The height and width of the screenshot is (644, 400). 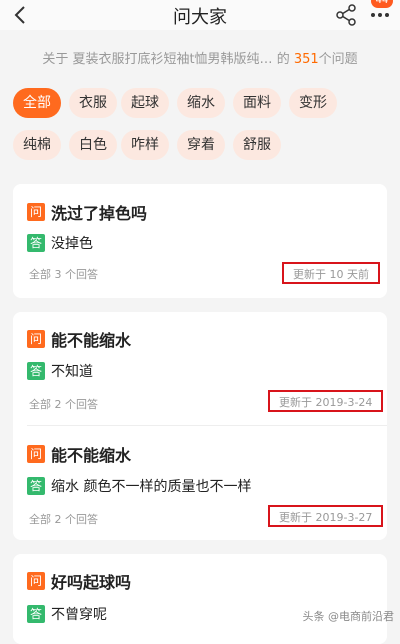 What do you see at coordinates (72, 244) in the screenshot?
I see `answer-text: 没掉色` at bounding box center [72, 244].